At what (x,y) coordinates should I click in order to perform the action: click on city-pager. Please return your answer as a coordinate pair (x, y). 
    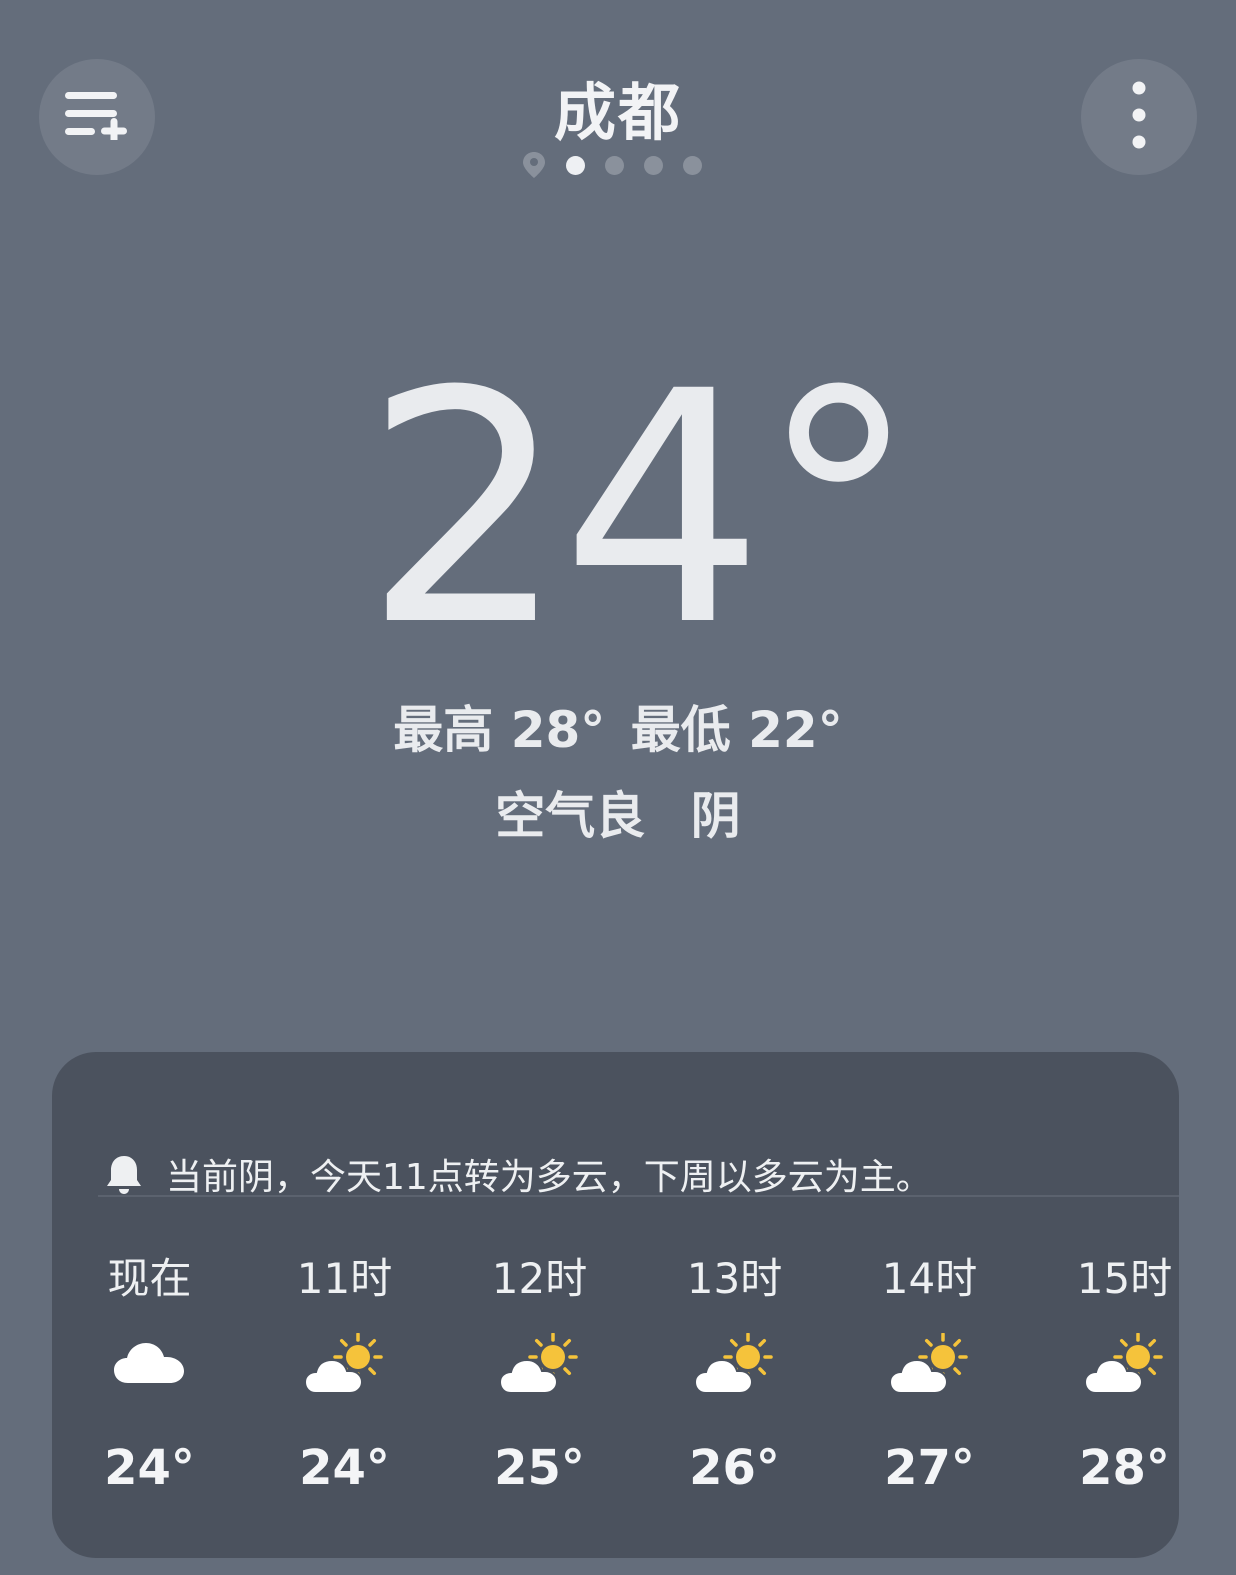
    Looking at the image, I should click on (612, 165).